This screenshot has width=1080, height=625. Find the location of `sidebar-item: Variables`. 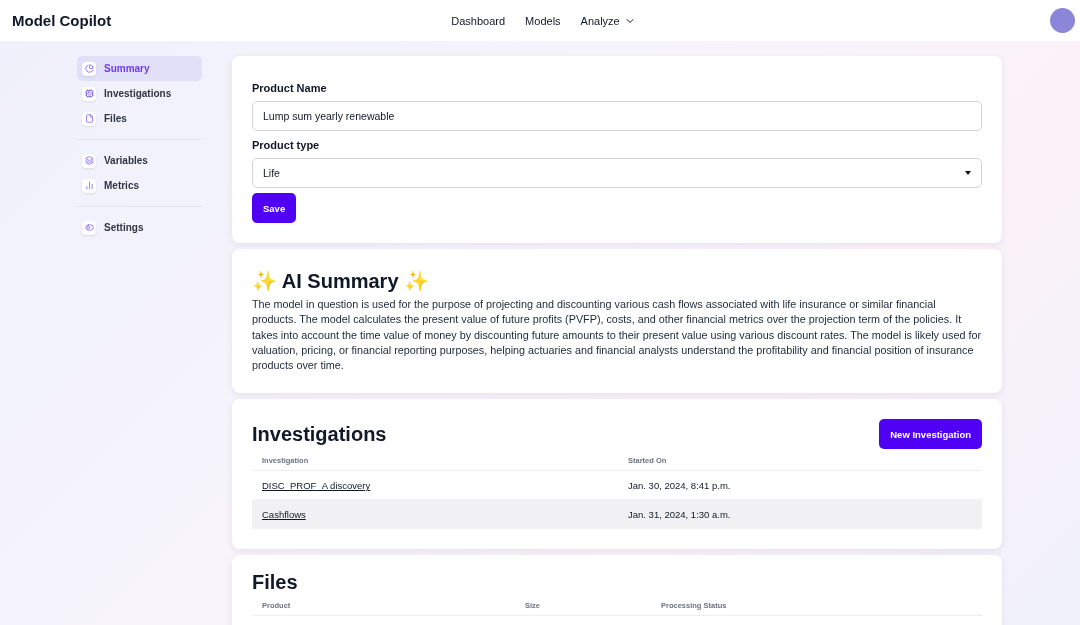

sidebar-item: Variables is located at coordinates (139, 160).